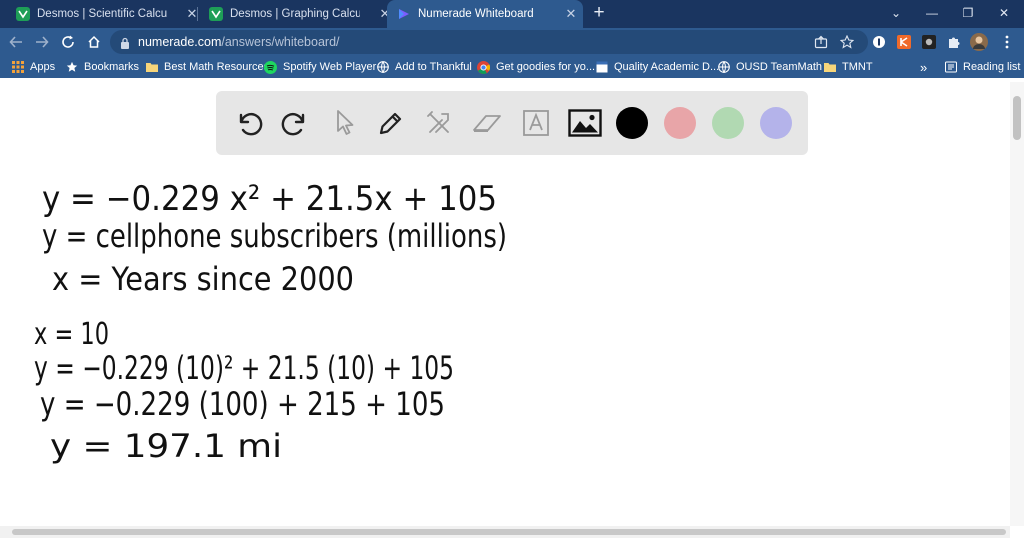 This screenshot has height=538, width=1024. What do you see at coordinates (601, 67) in the screenshot?
I see `doc-icon` at bounding box center [601, 67].